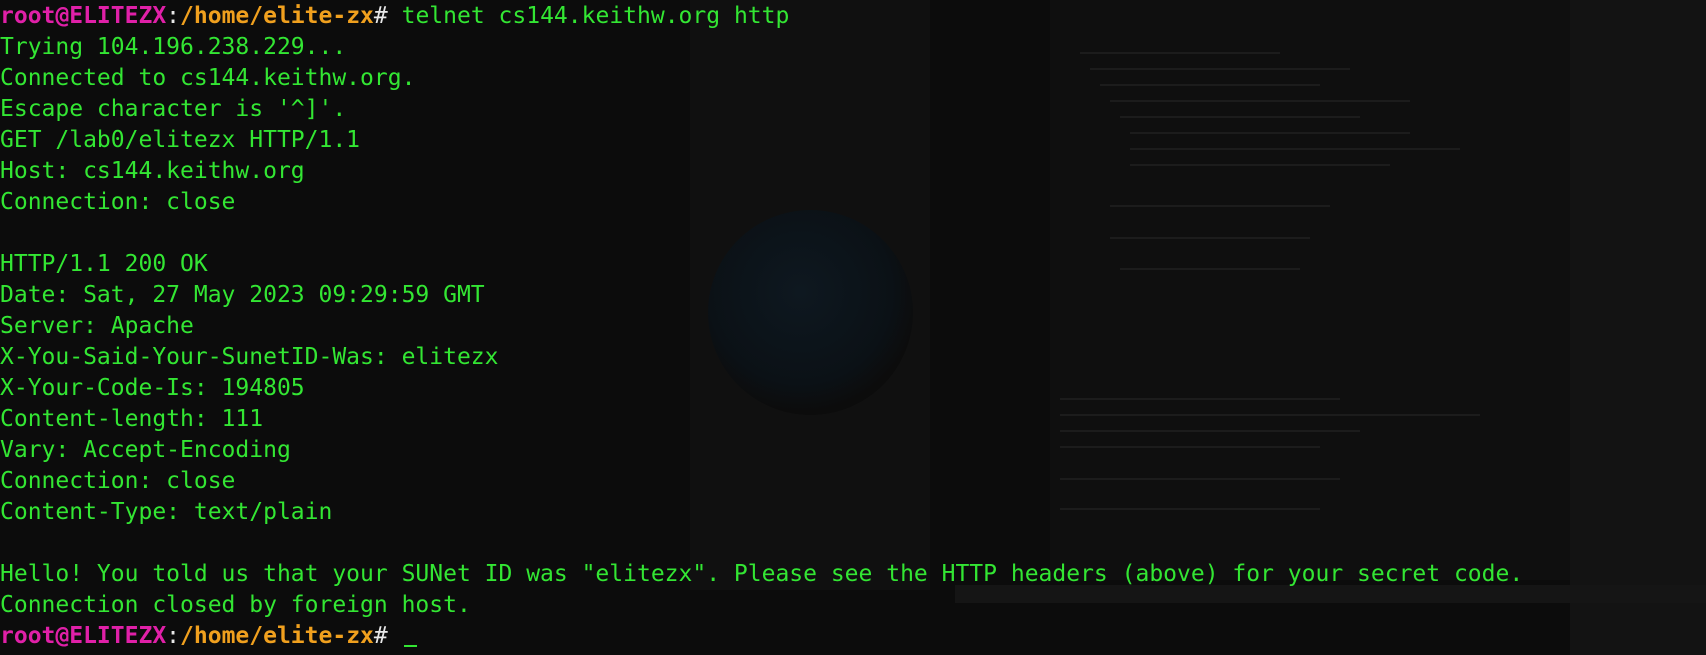 The image size is (1706, 655). Describe the element at coordinates (853, 636) in the screenshot. I see `prompt-line-current: root@ELITEZX:/home/elite-zx#` at that location.